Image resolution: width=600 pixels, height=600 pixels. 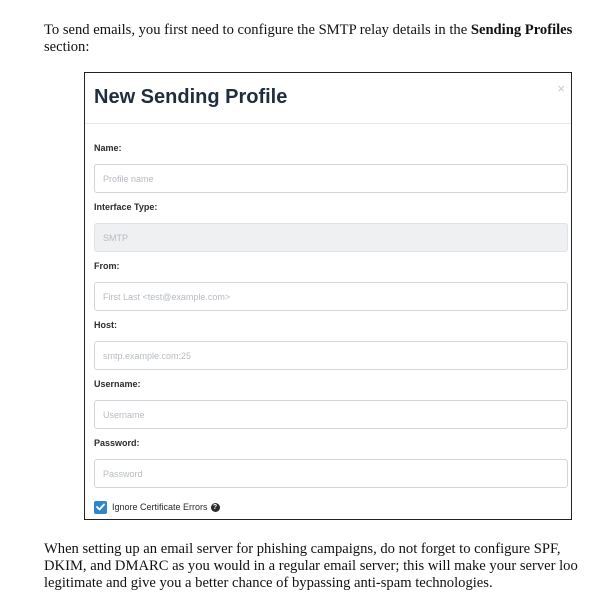 What do you see at coordinates (67, 47) in the screenshot?
I see `intro-line-2: section:` at bounding box center [67, 47].